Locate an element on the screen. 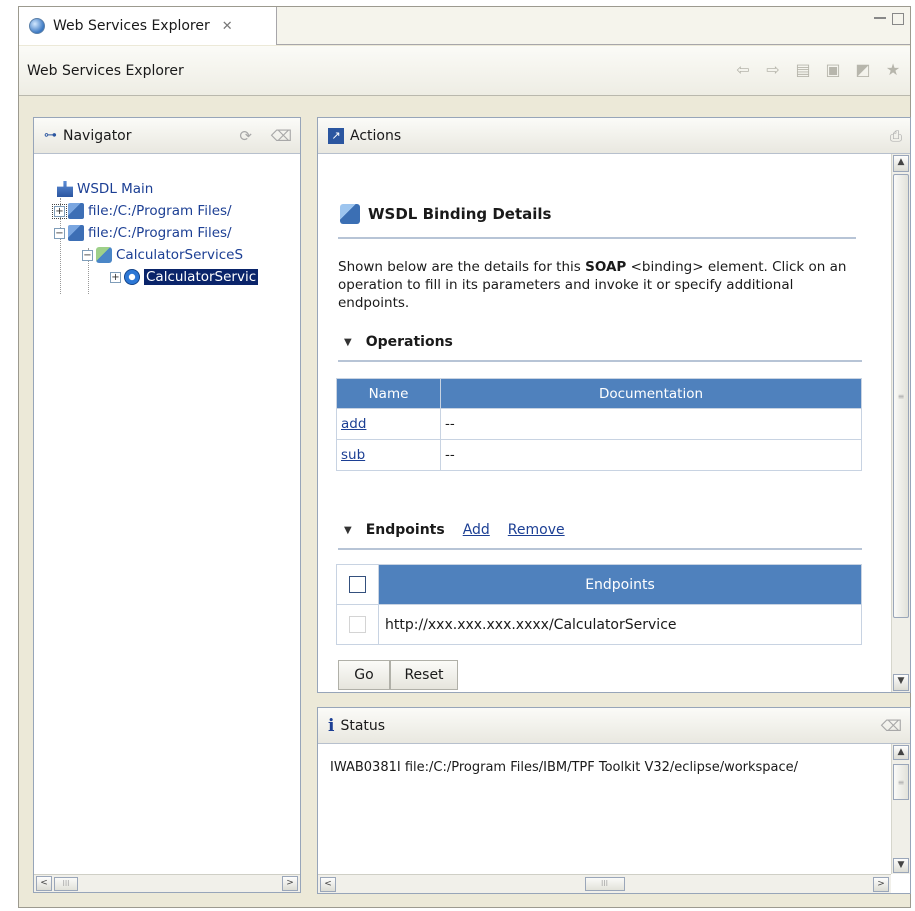 This screenshot has width=915, height=911. view-tab-strip: Web Services Explorer ✕ is located at coordinates (464, 26).